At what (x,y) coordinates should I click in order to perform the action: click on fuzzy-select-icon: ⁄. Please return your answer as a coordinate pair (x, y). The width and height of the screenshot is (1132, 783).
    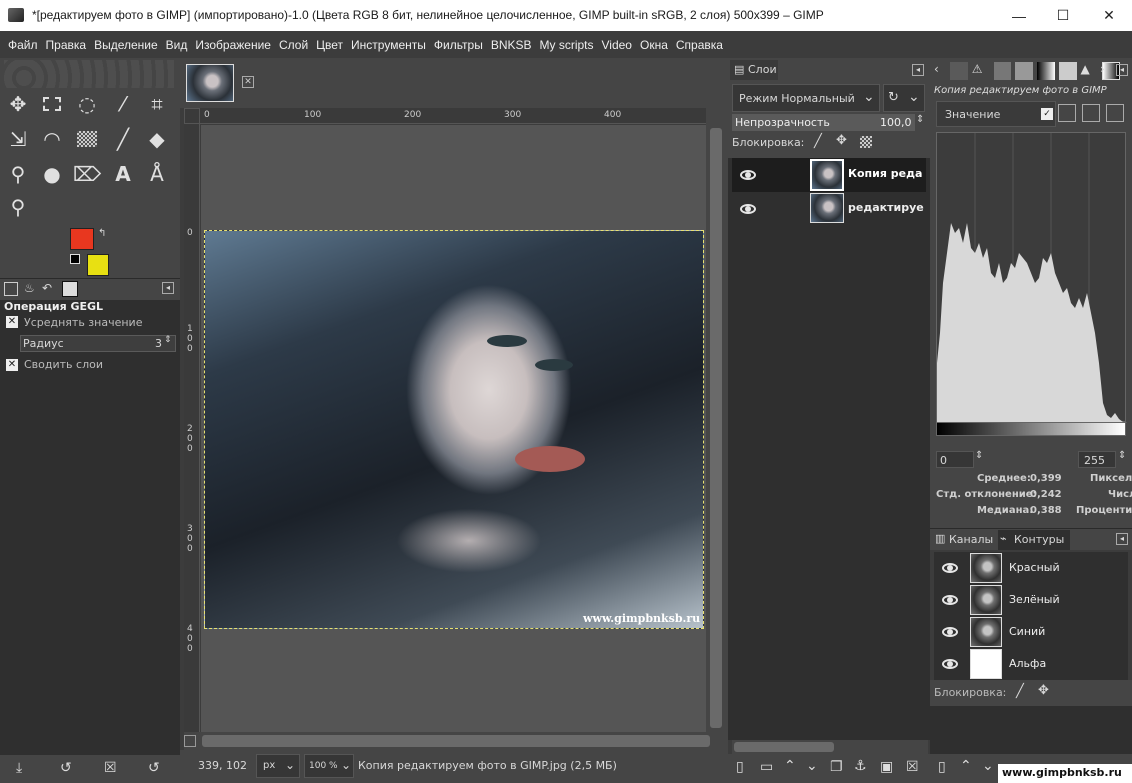
    Looking at the image, I should click on (123, 104).